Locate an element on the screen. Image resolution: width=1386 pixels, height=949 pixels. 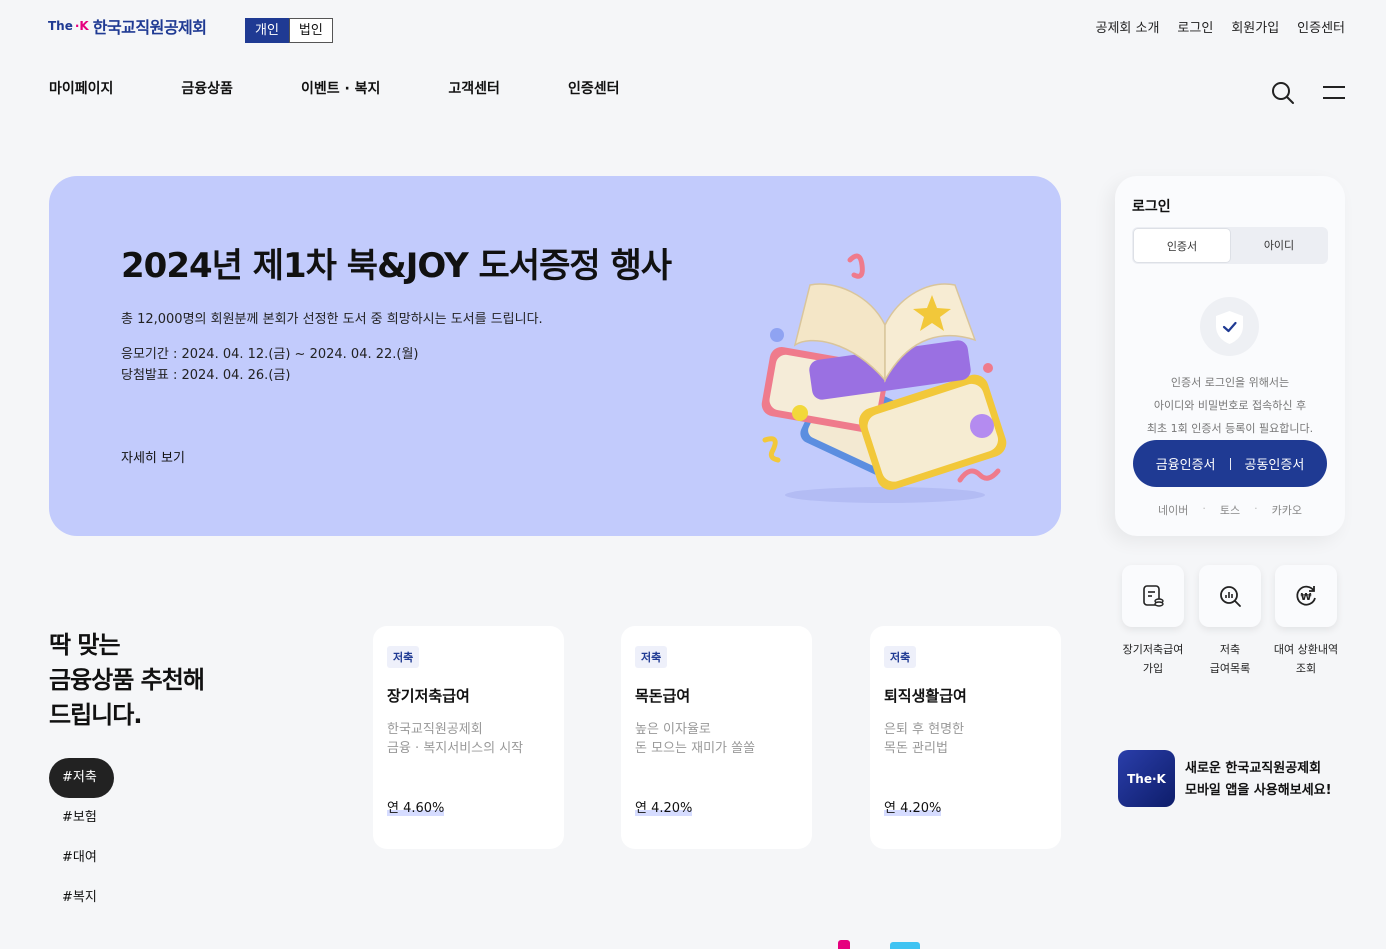
product-title: 퇴직생활급여 is located at coordinates (925, 696).